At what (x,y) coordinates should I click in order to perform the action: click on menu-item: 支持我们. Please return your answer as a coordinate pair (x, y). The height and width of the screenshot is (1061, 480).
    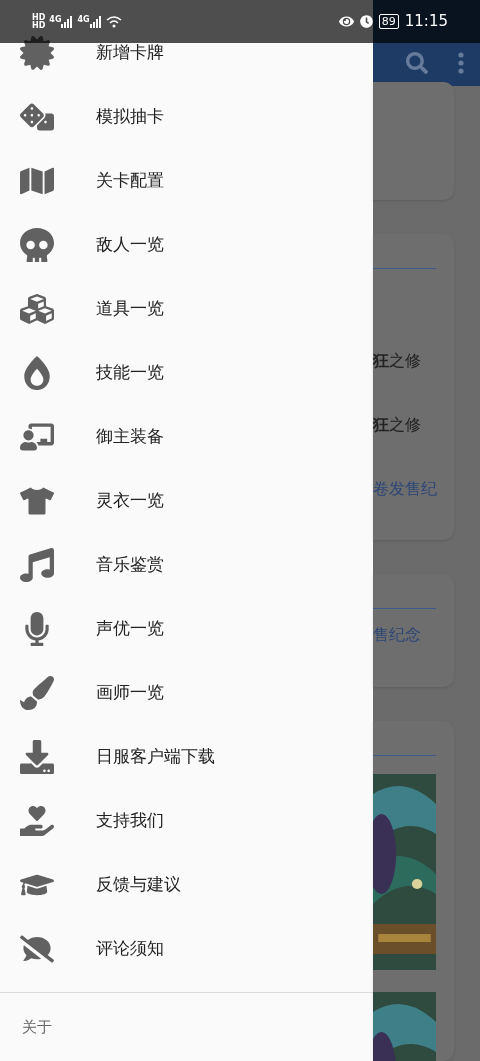
    Looking at the image, I should click on (186, 821).